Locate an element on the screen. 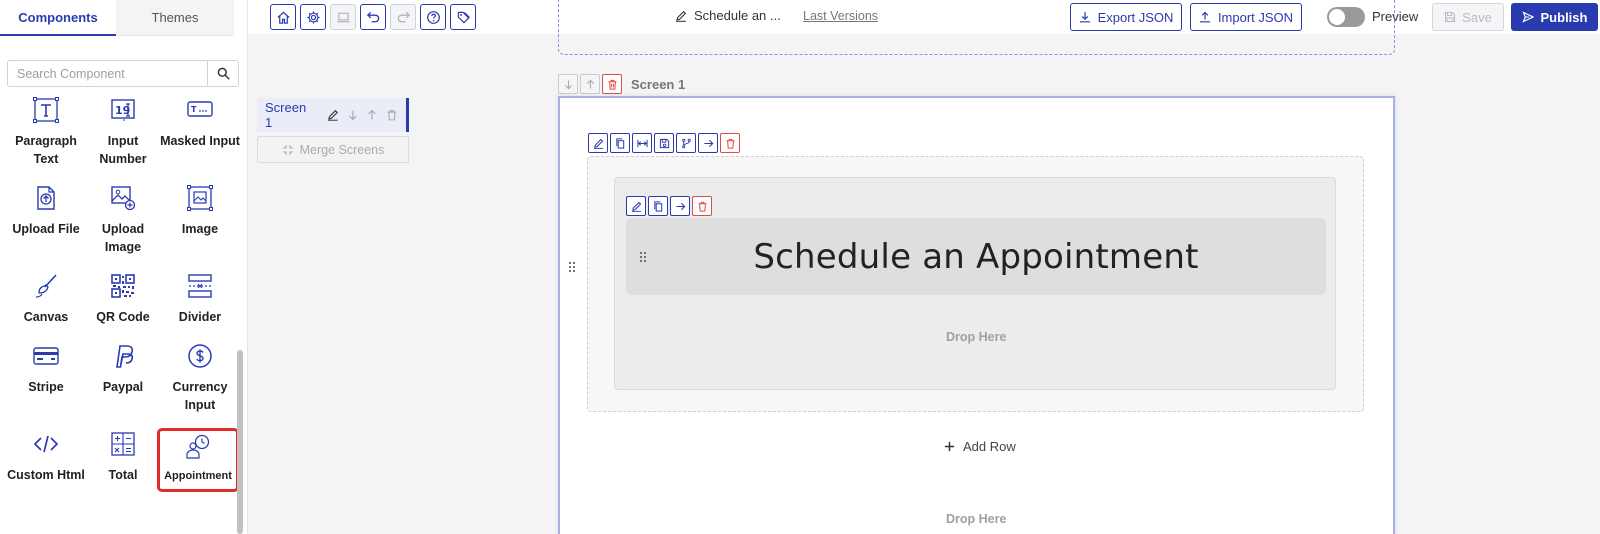 The width and height of the screenshot is (1600, 534). arrow-up-icon is located at coordinates (590, 84).